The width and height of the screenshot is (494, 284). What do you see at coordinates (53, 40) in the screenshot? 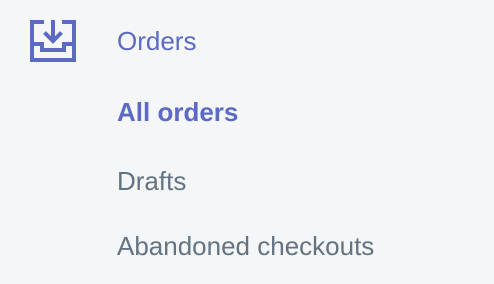
I see `orders-inbox-icon` at bounding box center [53, 40].